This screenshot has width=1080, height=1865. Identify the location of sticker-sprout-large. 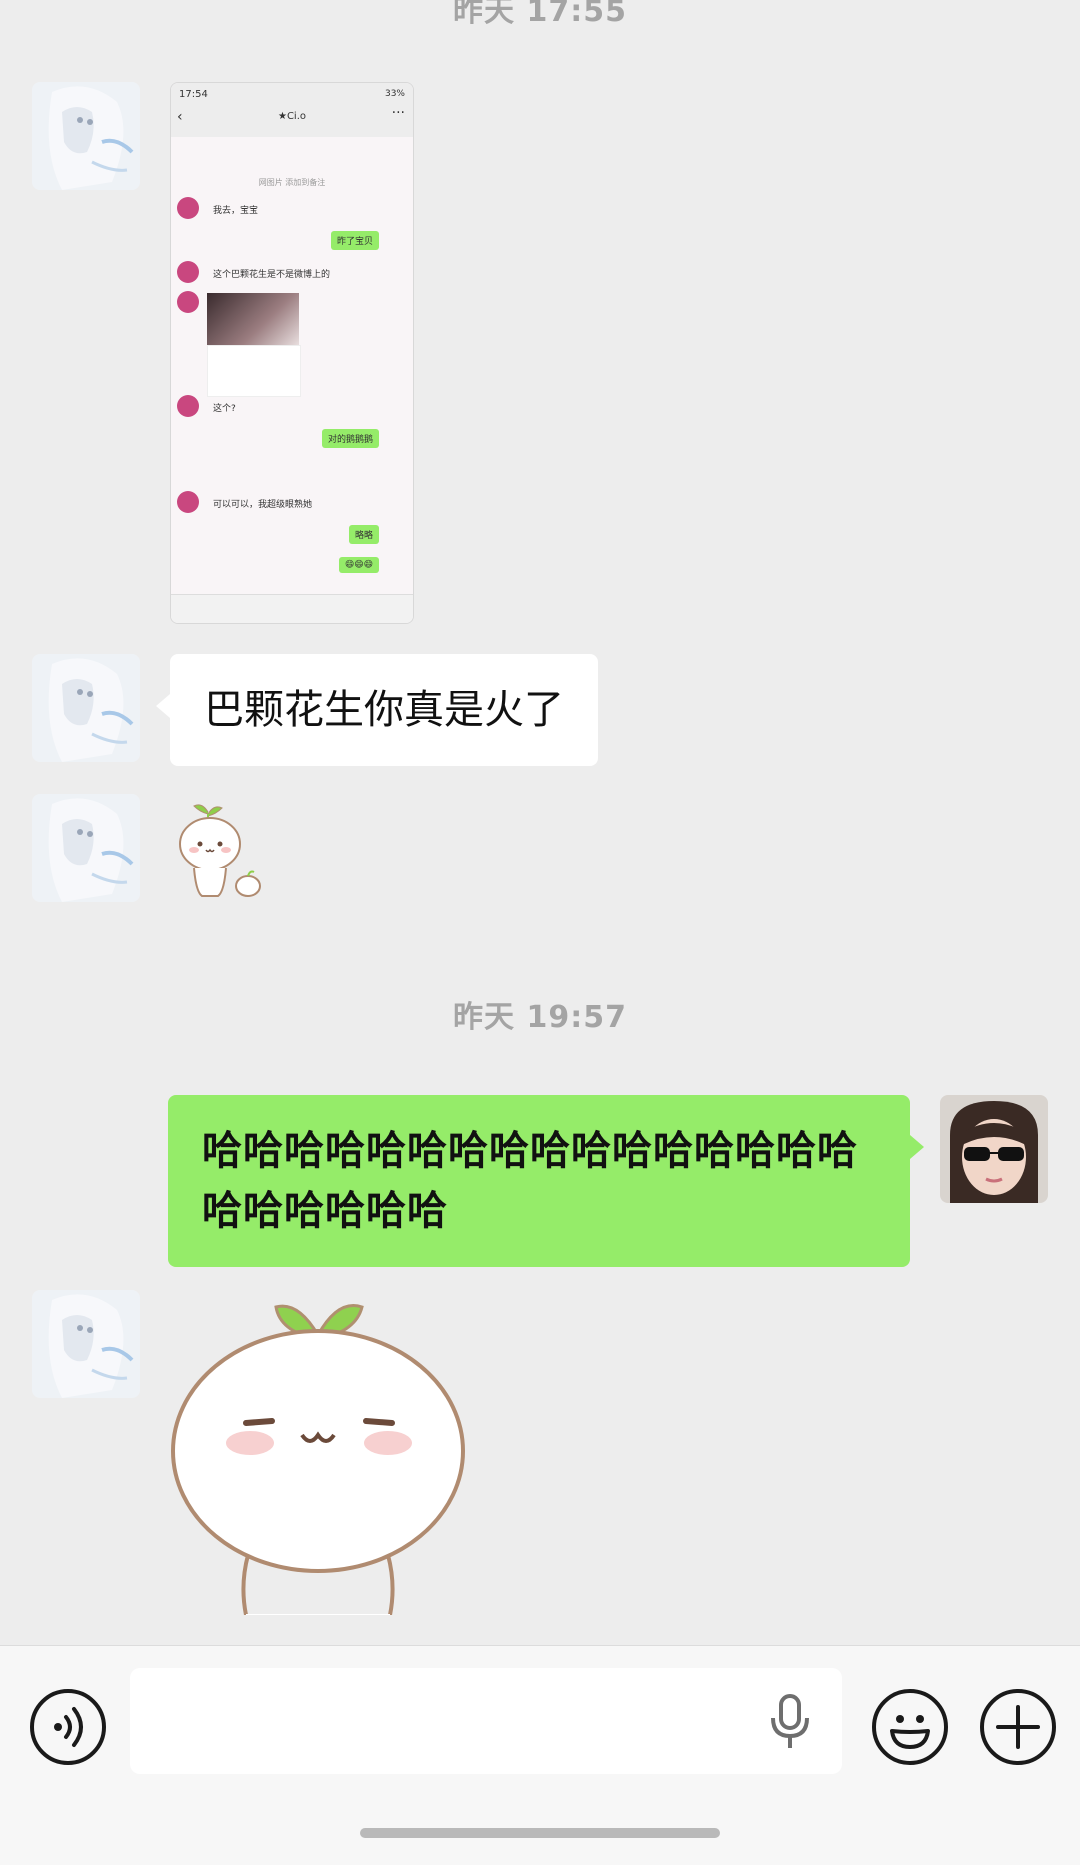
(318, 1452).